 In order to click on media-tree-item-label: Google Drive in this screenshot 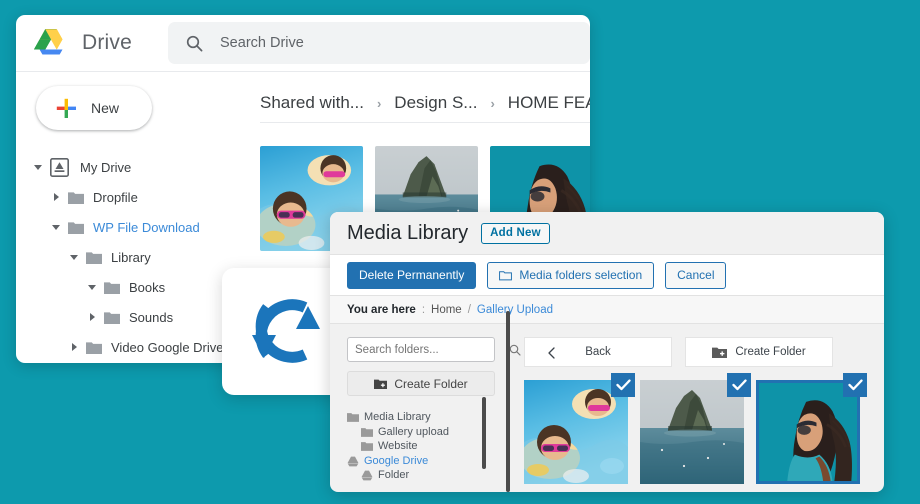, I will do `click(396, 460)`.